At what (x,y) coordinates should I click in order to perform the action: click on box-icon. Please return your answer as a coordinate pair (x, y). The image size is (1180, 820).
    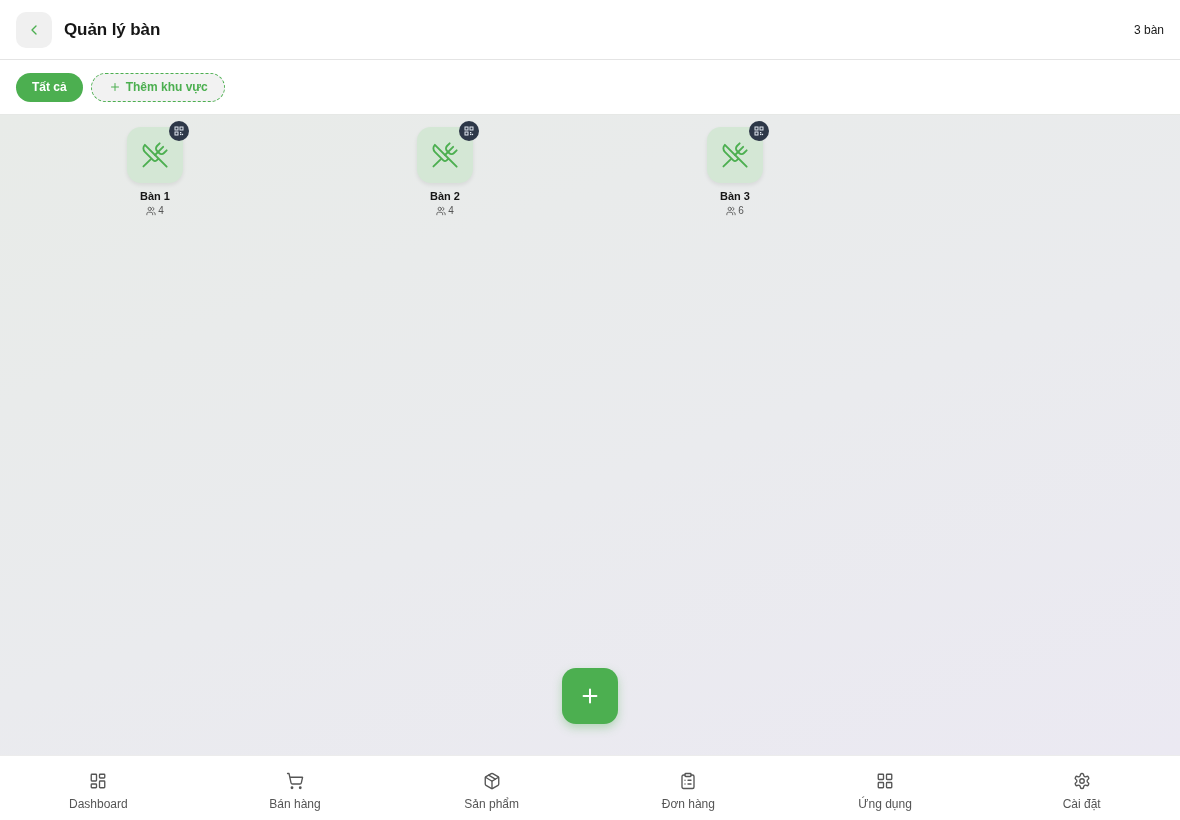
    Looking at the image, I should click on (491, 781).